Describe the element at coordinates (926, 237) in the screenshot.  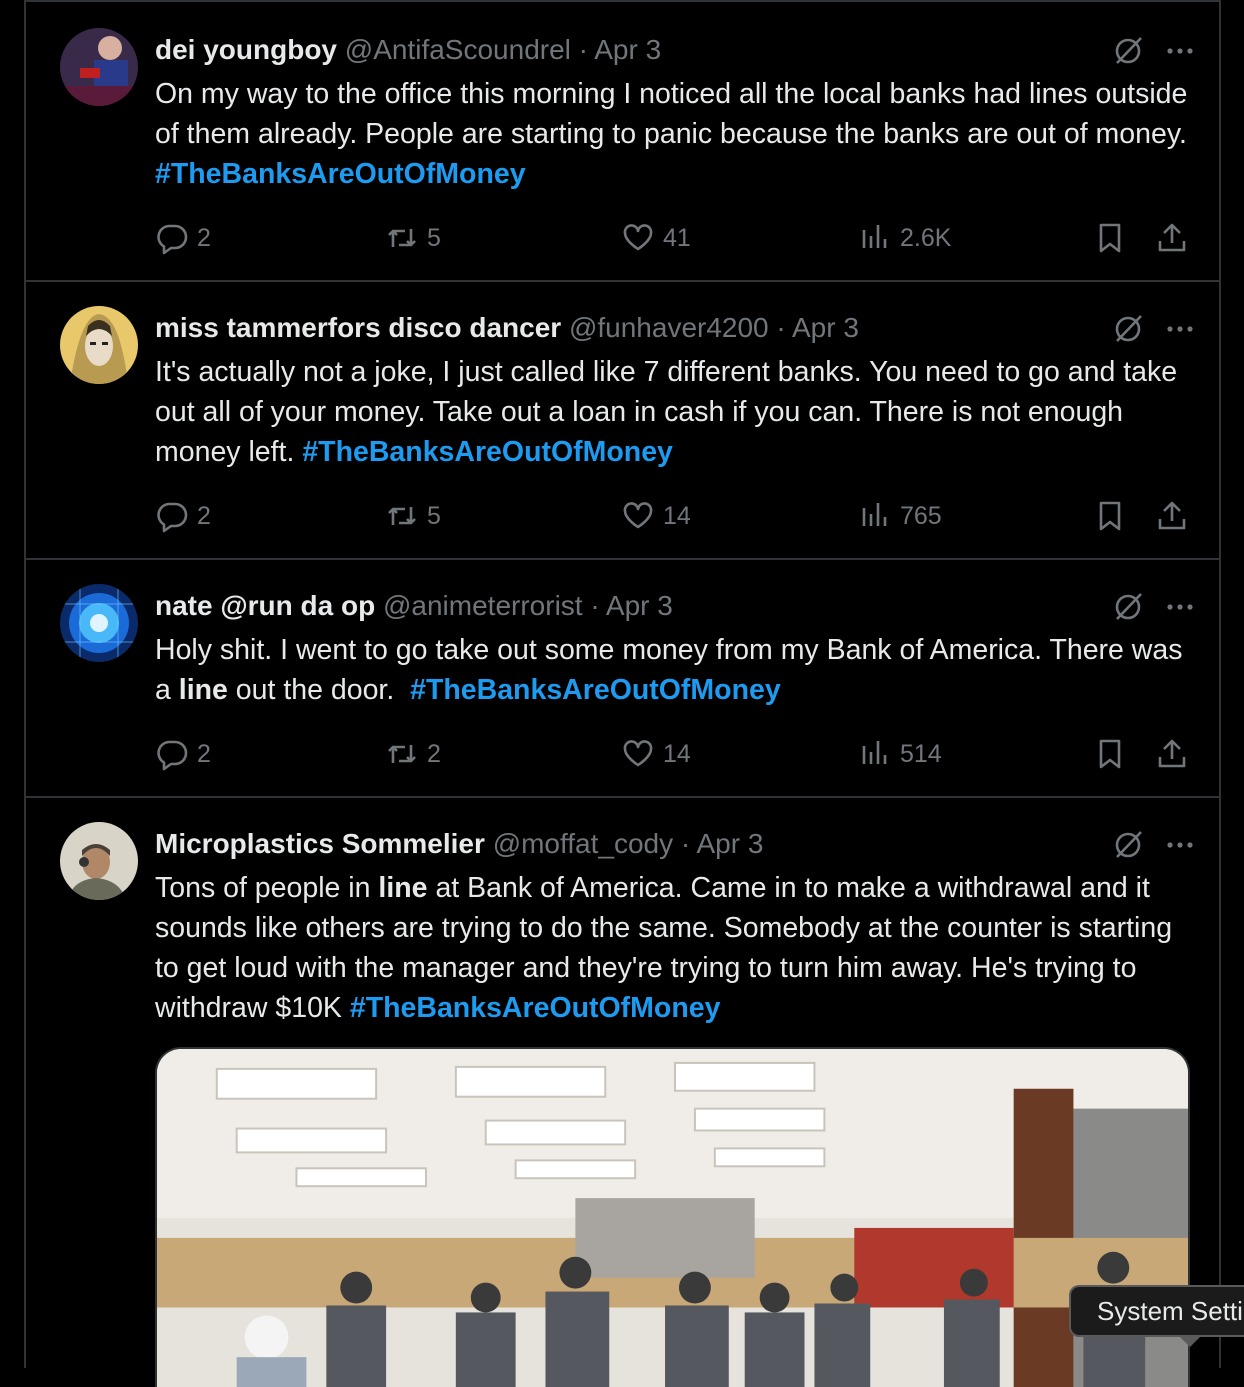
I see `view-count: 2.6K` at that location.